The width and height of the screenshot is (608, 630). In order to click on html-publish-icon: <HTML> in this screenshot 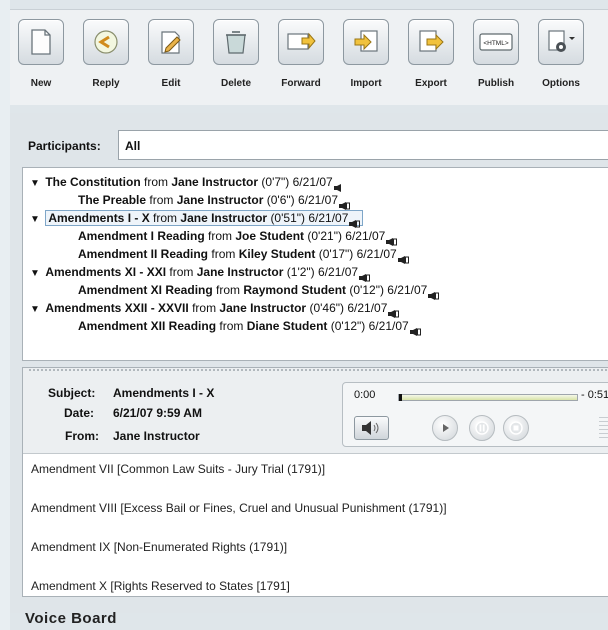, I will do `click(496, 42)`.